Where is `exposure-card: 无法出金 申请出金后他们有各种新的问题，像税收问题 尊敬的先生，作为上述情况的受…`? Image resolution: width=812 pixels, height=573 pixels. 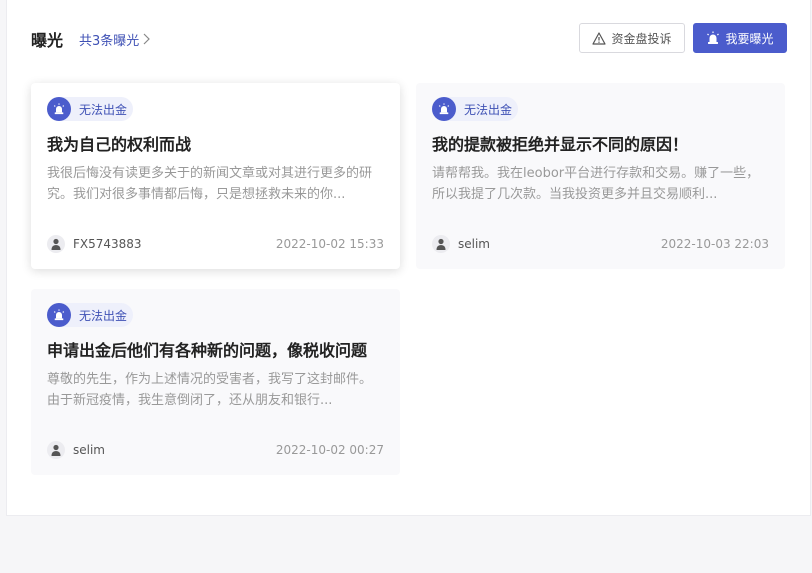 exposure-card: 无法出金 申请出金后他们有各种新的问题，像税收问题 尊敬的先生，作为上述情况的受… is located at coordinates (215, 382).